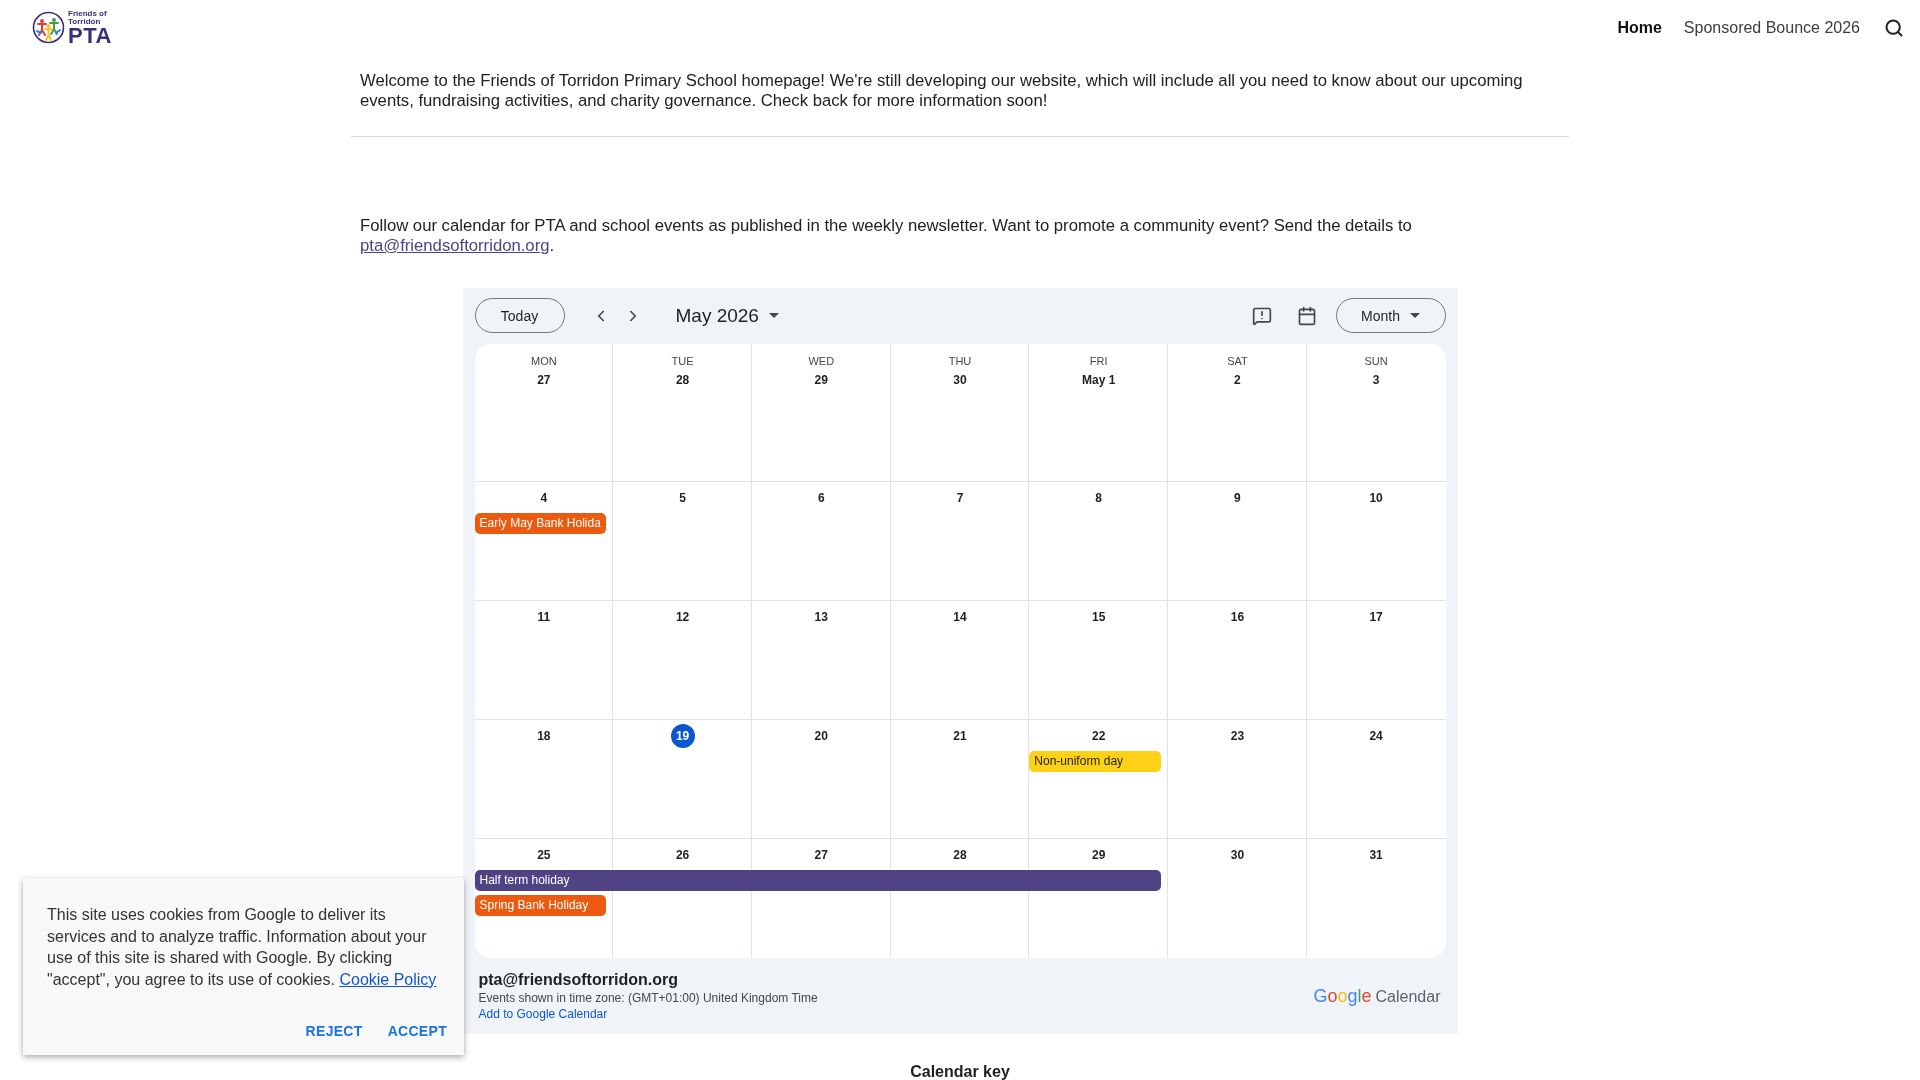  I want to click on date-number: May 1, so click(1099, 380).